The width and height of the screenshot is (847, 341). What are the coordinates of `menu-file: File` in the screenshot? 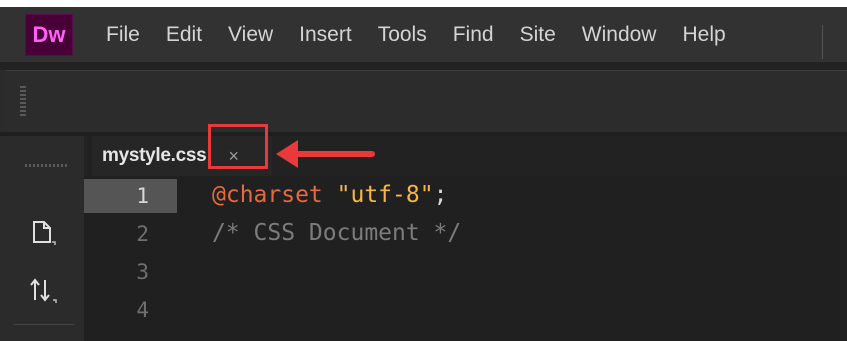 It's located at (123, 34).